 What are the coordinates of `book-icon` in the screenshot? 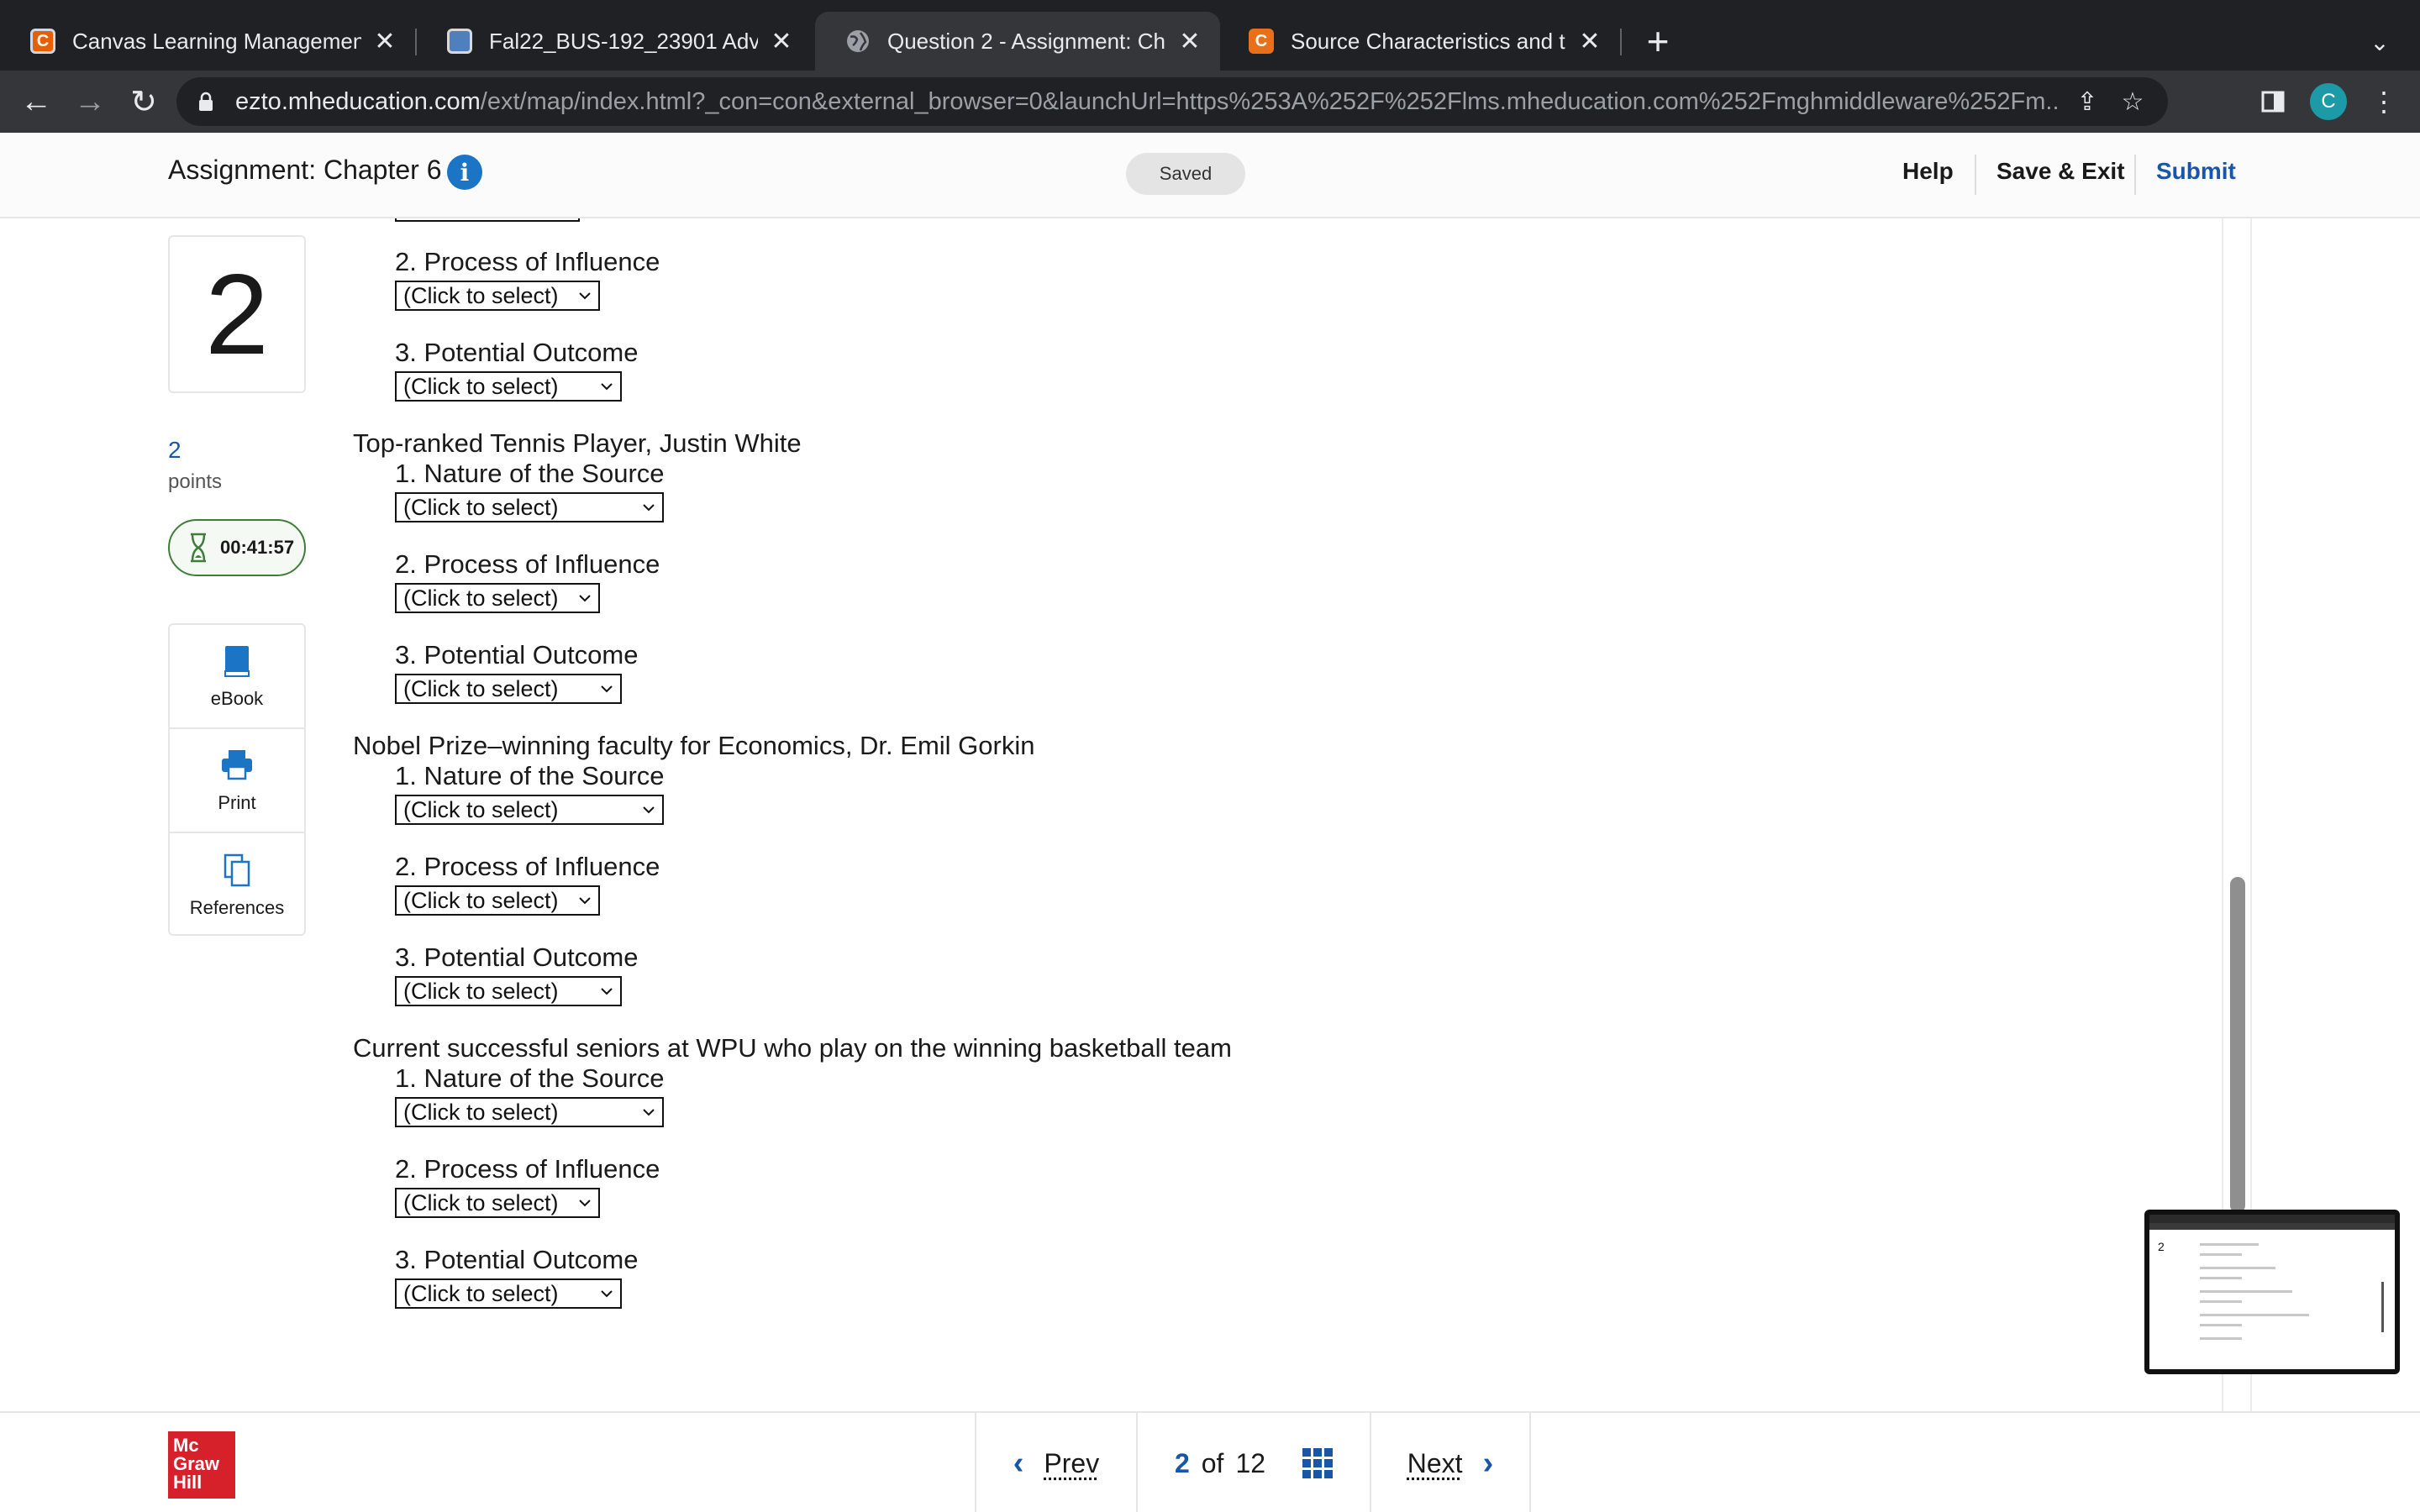 It's located at (236, 661).